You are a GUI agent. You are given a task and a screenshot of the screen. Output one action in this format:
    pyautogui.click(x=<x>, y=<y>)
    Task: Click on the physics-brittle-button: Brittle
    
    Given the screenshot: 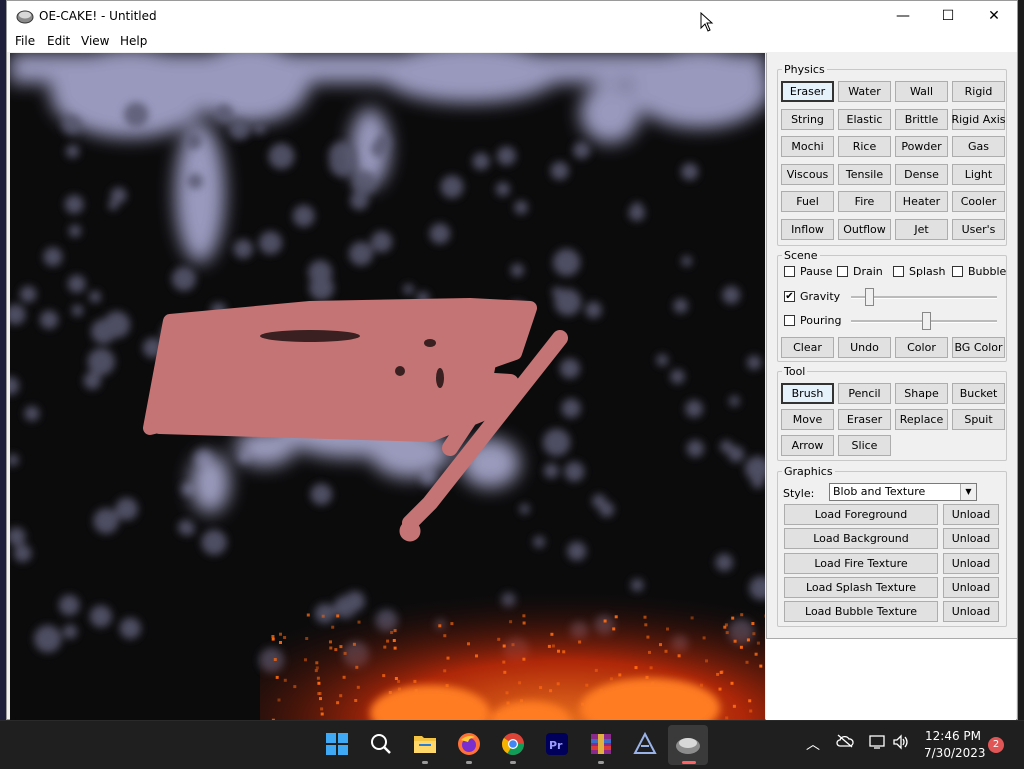 What is the action you would take?
    pyautogui.click(x=921, y=119)
    